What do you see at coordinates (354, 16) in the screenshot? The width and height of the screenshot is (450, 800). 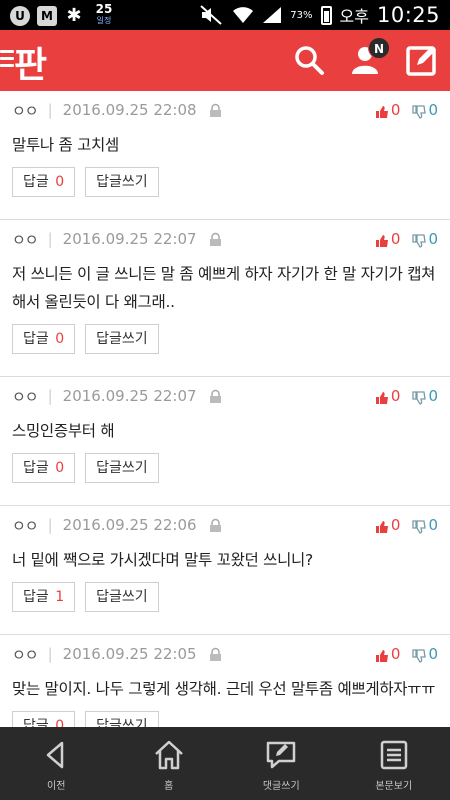 I see `status-ampm: 오후` at bounding box center [354, 16].